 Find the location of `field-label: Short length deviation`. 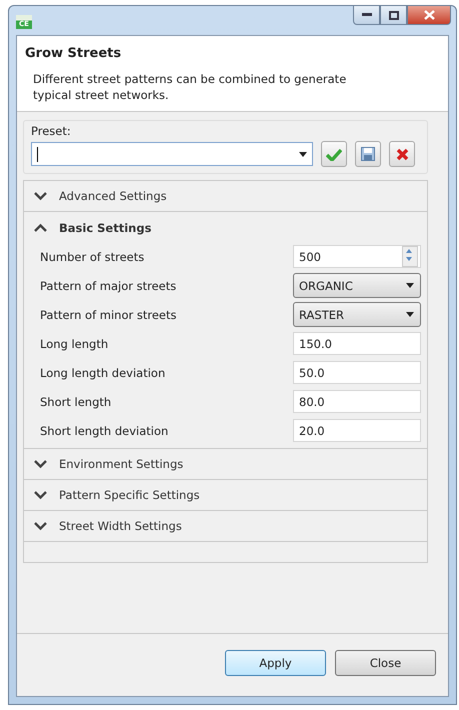

field-label: Short length deviation is located at coordinates (104, 431).